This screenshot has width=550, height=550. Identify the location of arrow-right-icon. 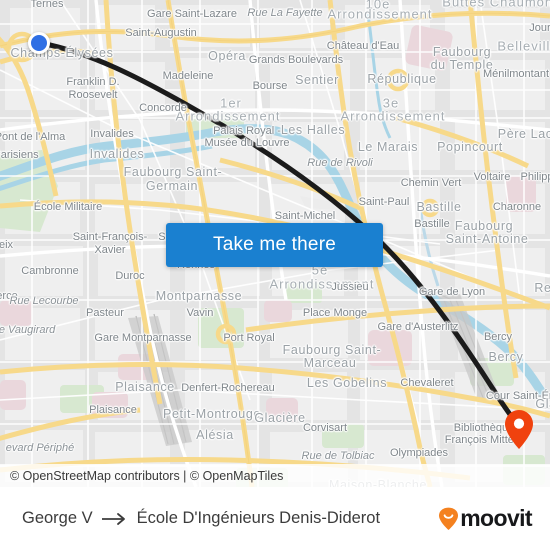
(114, 519).